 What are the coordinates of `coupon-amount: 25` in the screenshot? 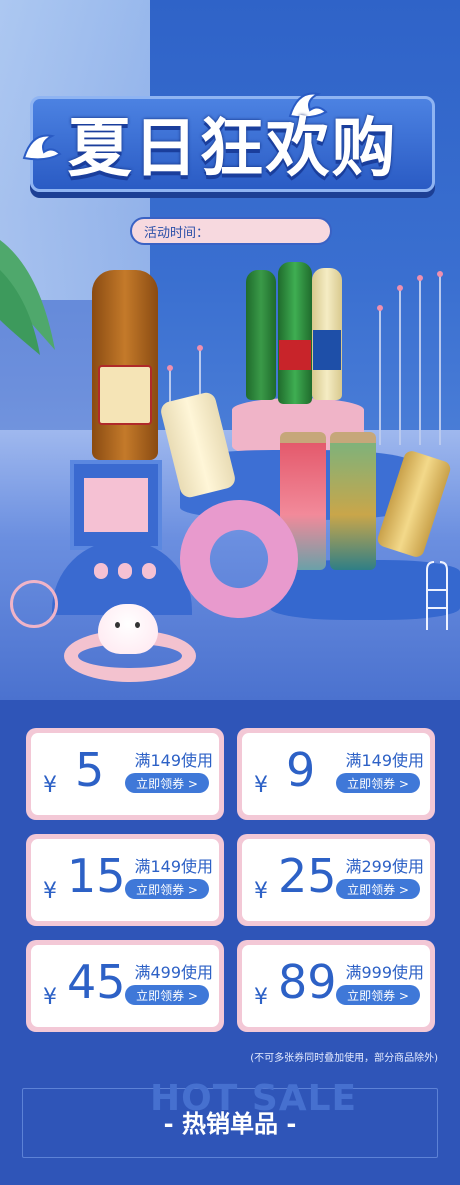 It's located at (307, 876).